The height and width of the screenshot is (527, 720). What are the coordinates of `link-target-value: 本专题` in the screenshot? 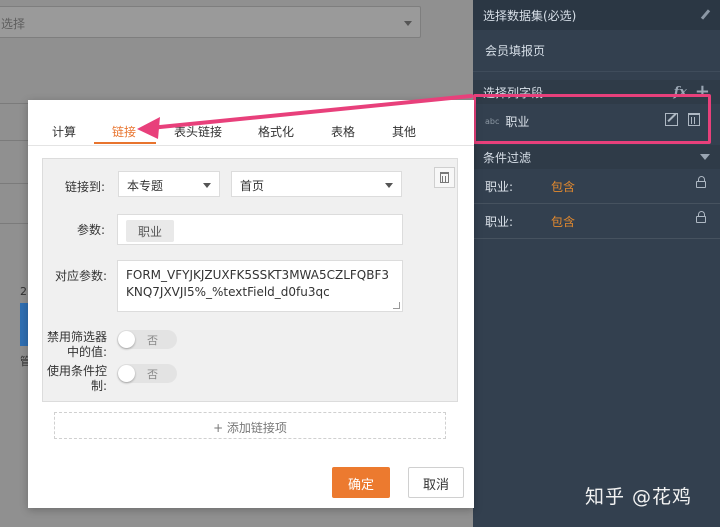 It's located at (145, 186).